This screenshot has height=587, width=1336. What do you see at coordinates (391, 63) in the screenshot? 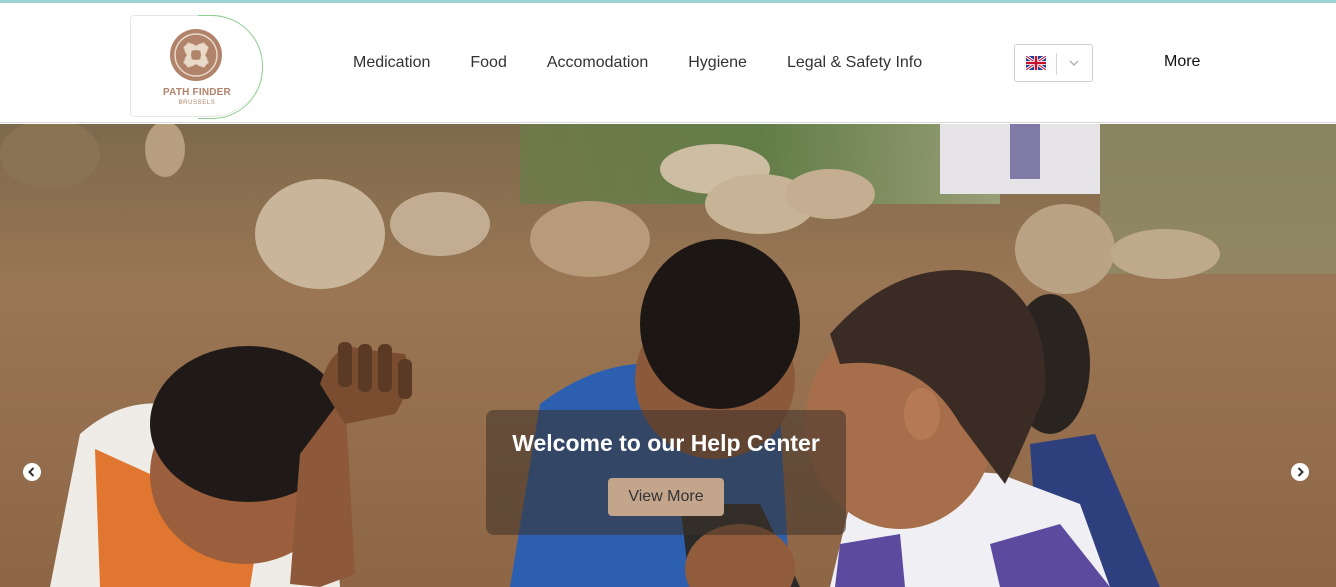
I see `nav-item-medication: Medication` at bounding box center [391, 63].